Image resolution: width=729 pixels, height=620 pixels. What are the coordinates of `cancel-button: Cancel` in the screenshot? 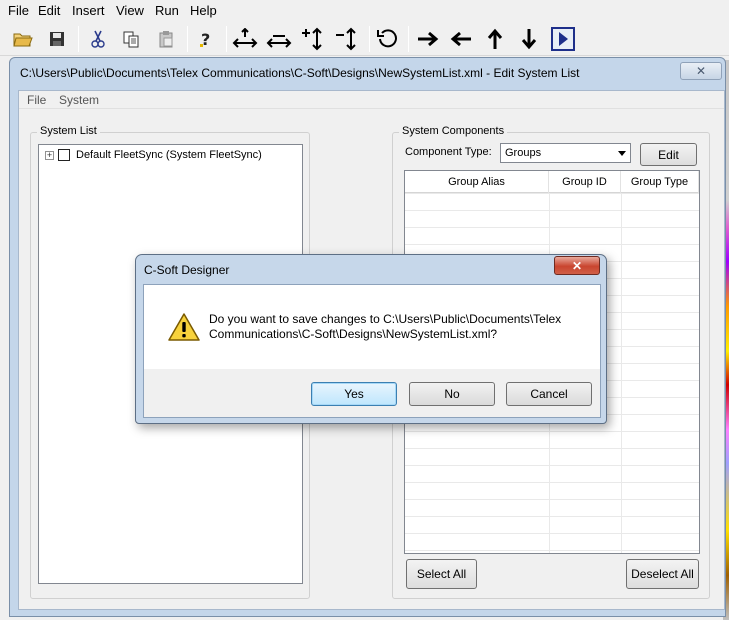 It's located at (549, 394).